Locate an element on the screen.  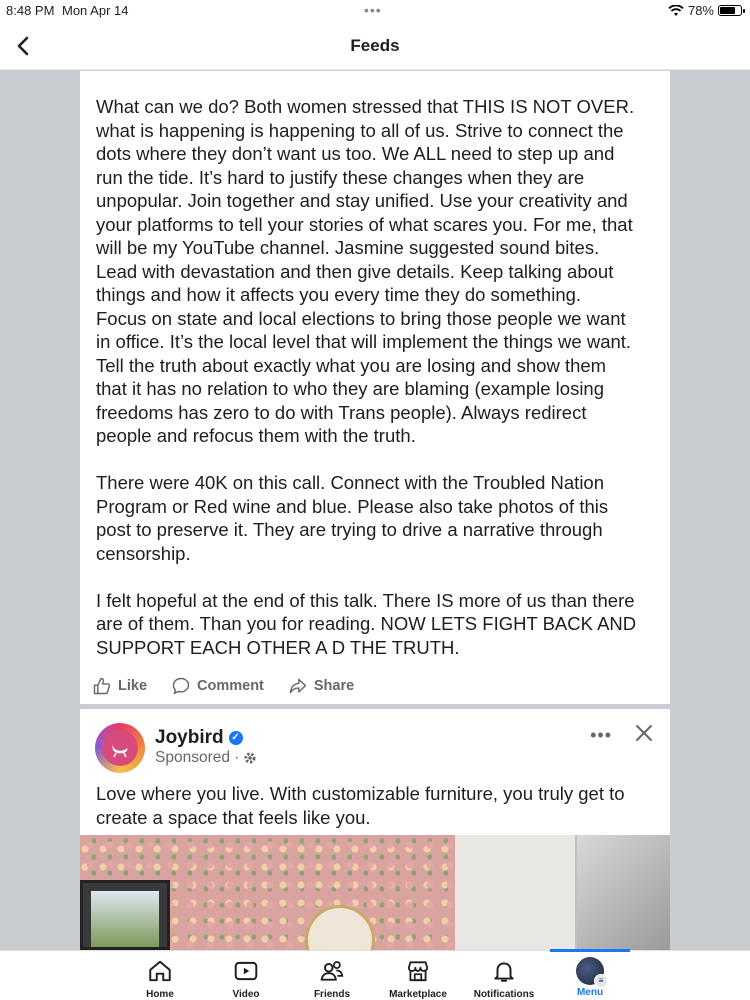
gear-icon is located at coordinates (250, 758).